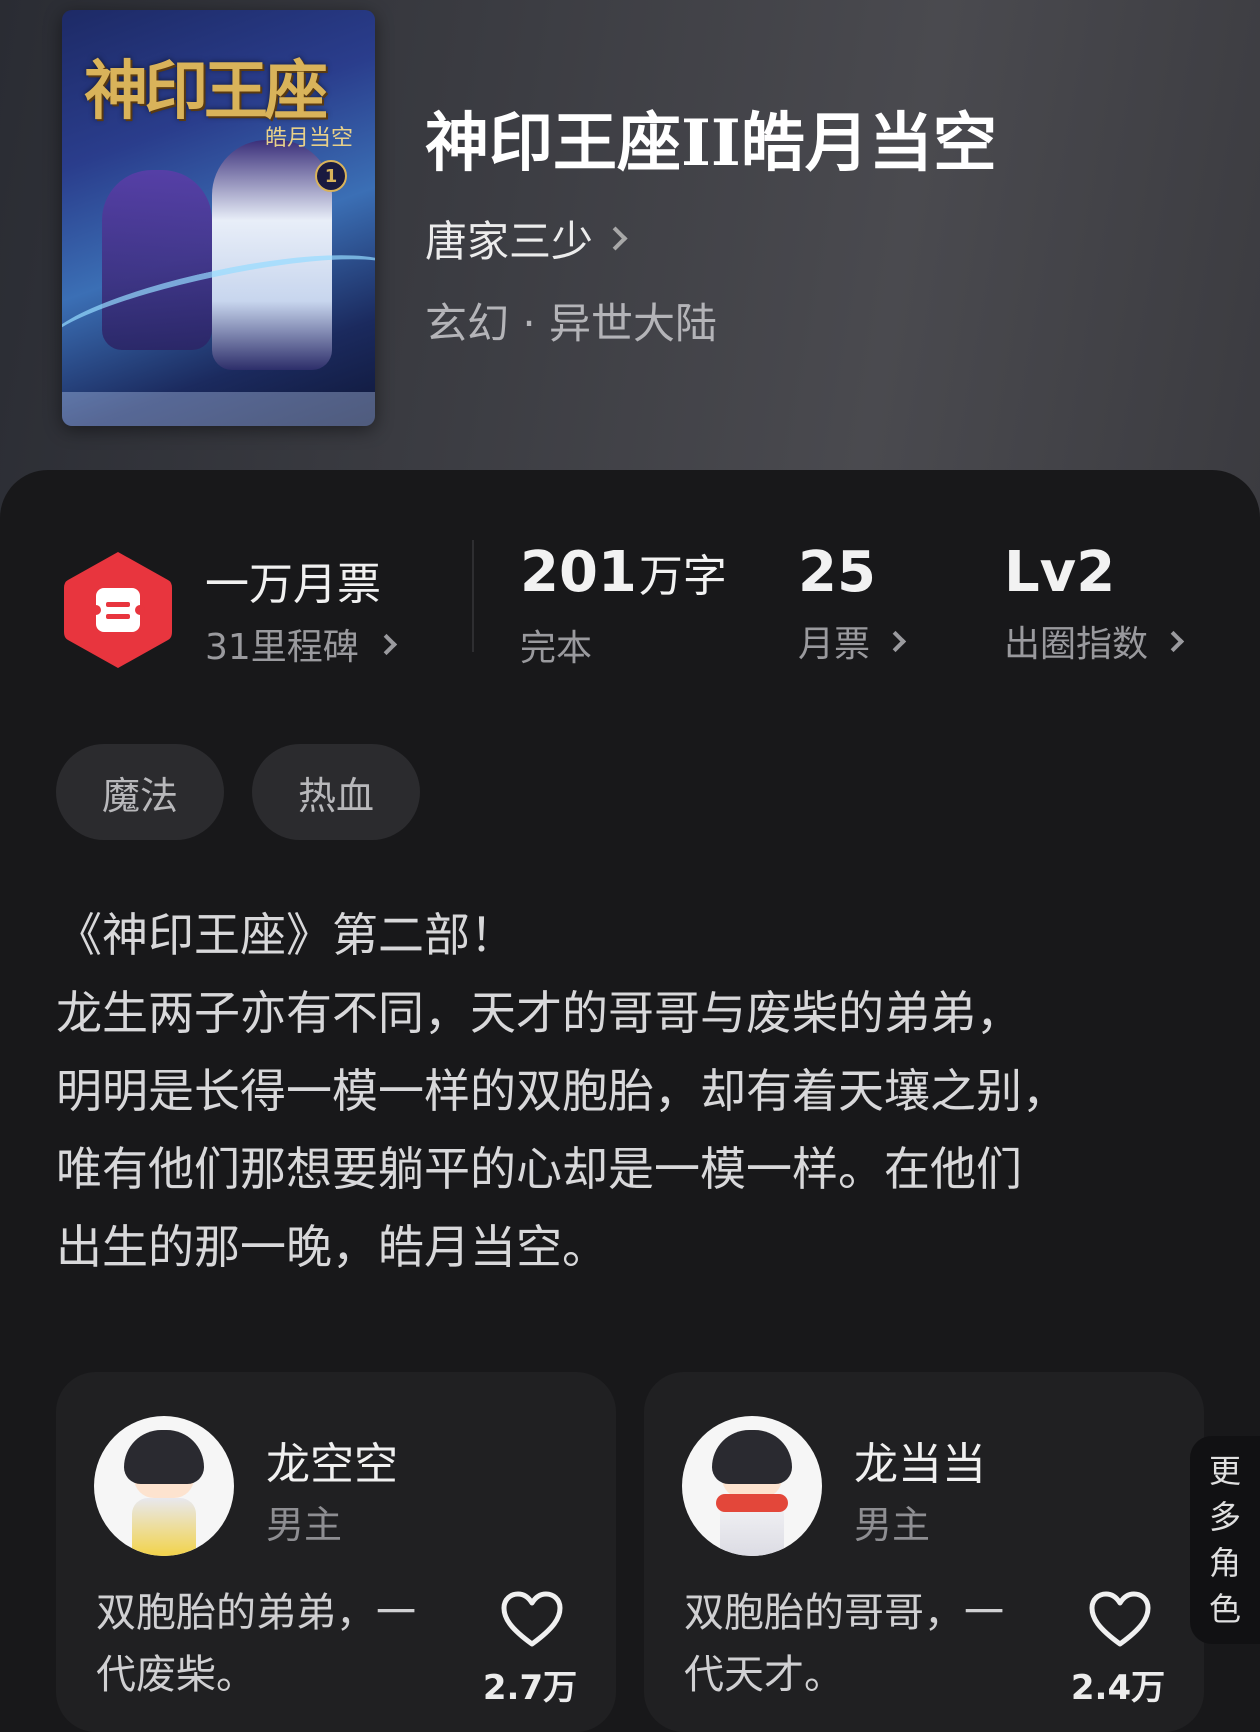 Image resolution: width=1260 pixels, height=1732 pixels. I want to click on character-description-line: 代废柴。, so click(176, 1675).